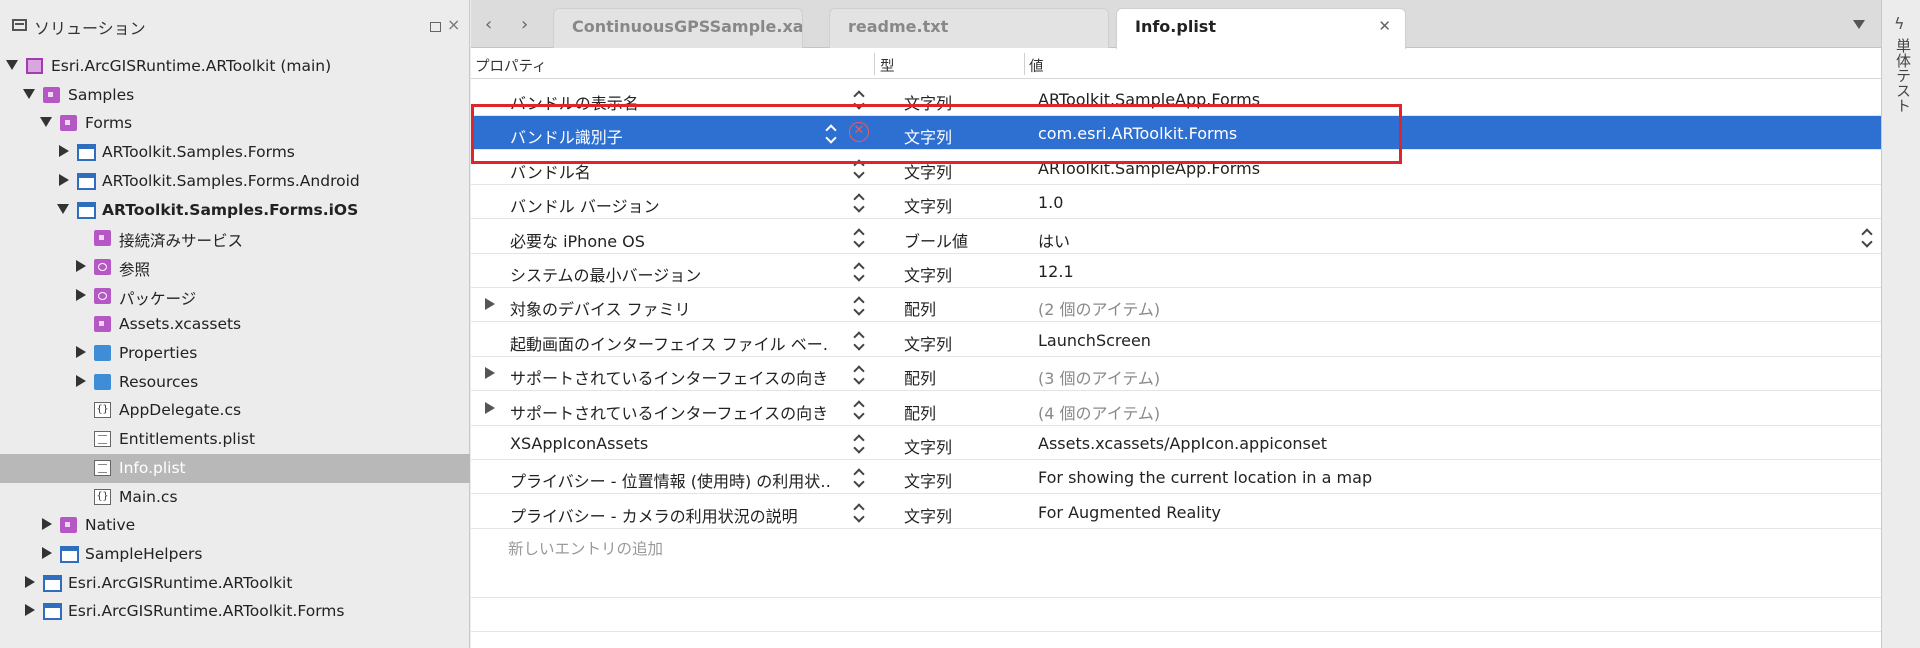 This screenshot has width=1920, height=648. Describe the element at coordinates (235, 554) in the screenshot. I see `tree-item: SampleHelpers` at that location.